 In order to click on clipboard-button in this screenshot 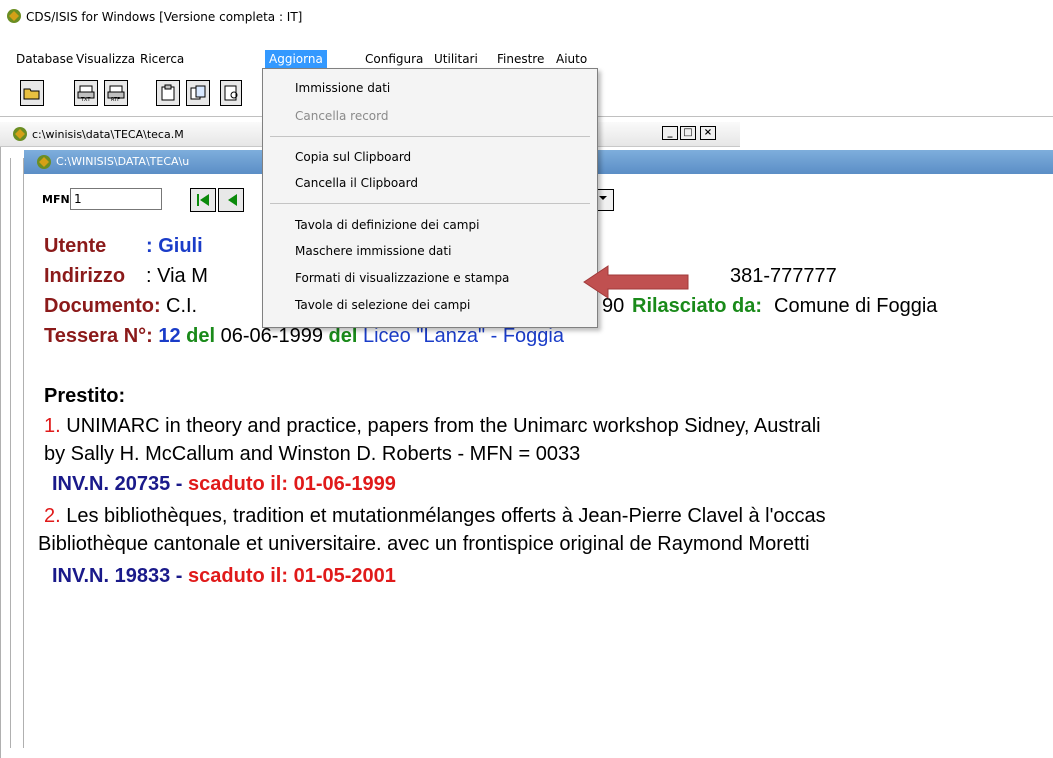, I will do `click(168, 93)`.